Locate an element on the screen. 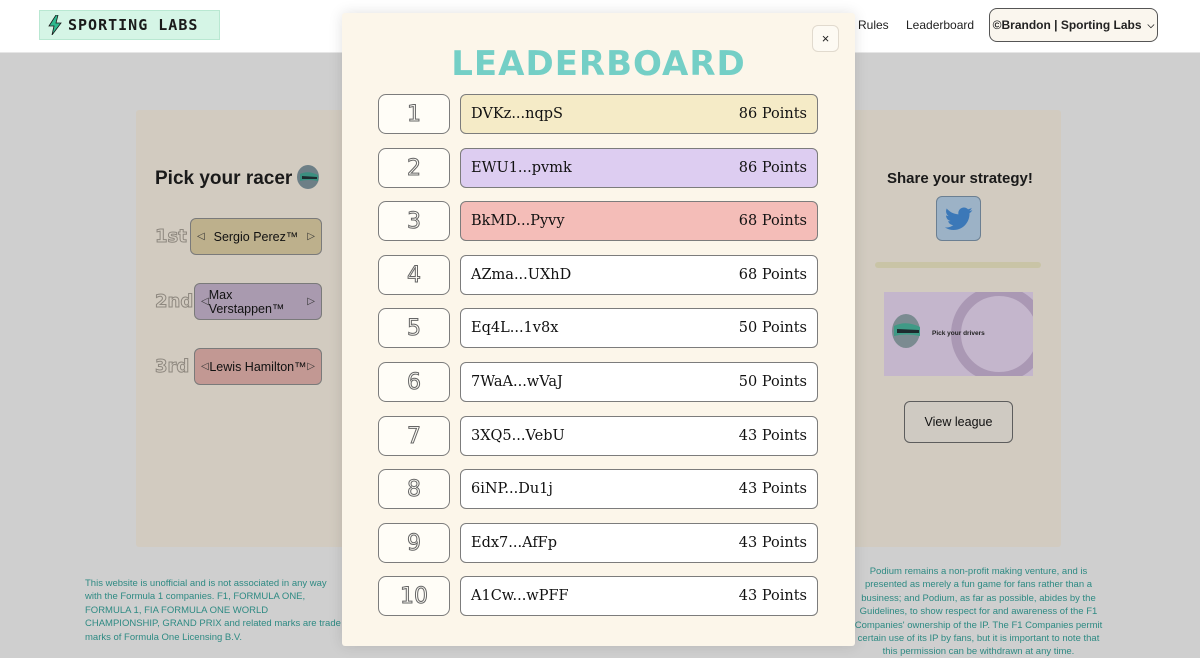 Image resolution: width=1200 pixels, height=658 pixels. leaderboard-row: 7WaA...wVaJ 50 Points is located at coordinates (639, 382).